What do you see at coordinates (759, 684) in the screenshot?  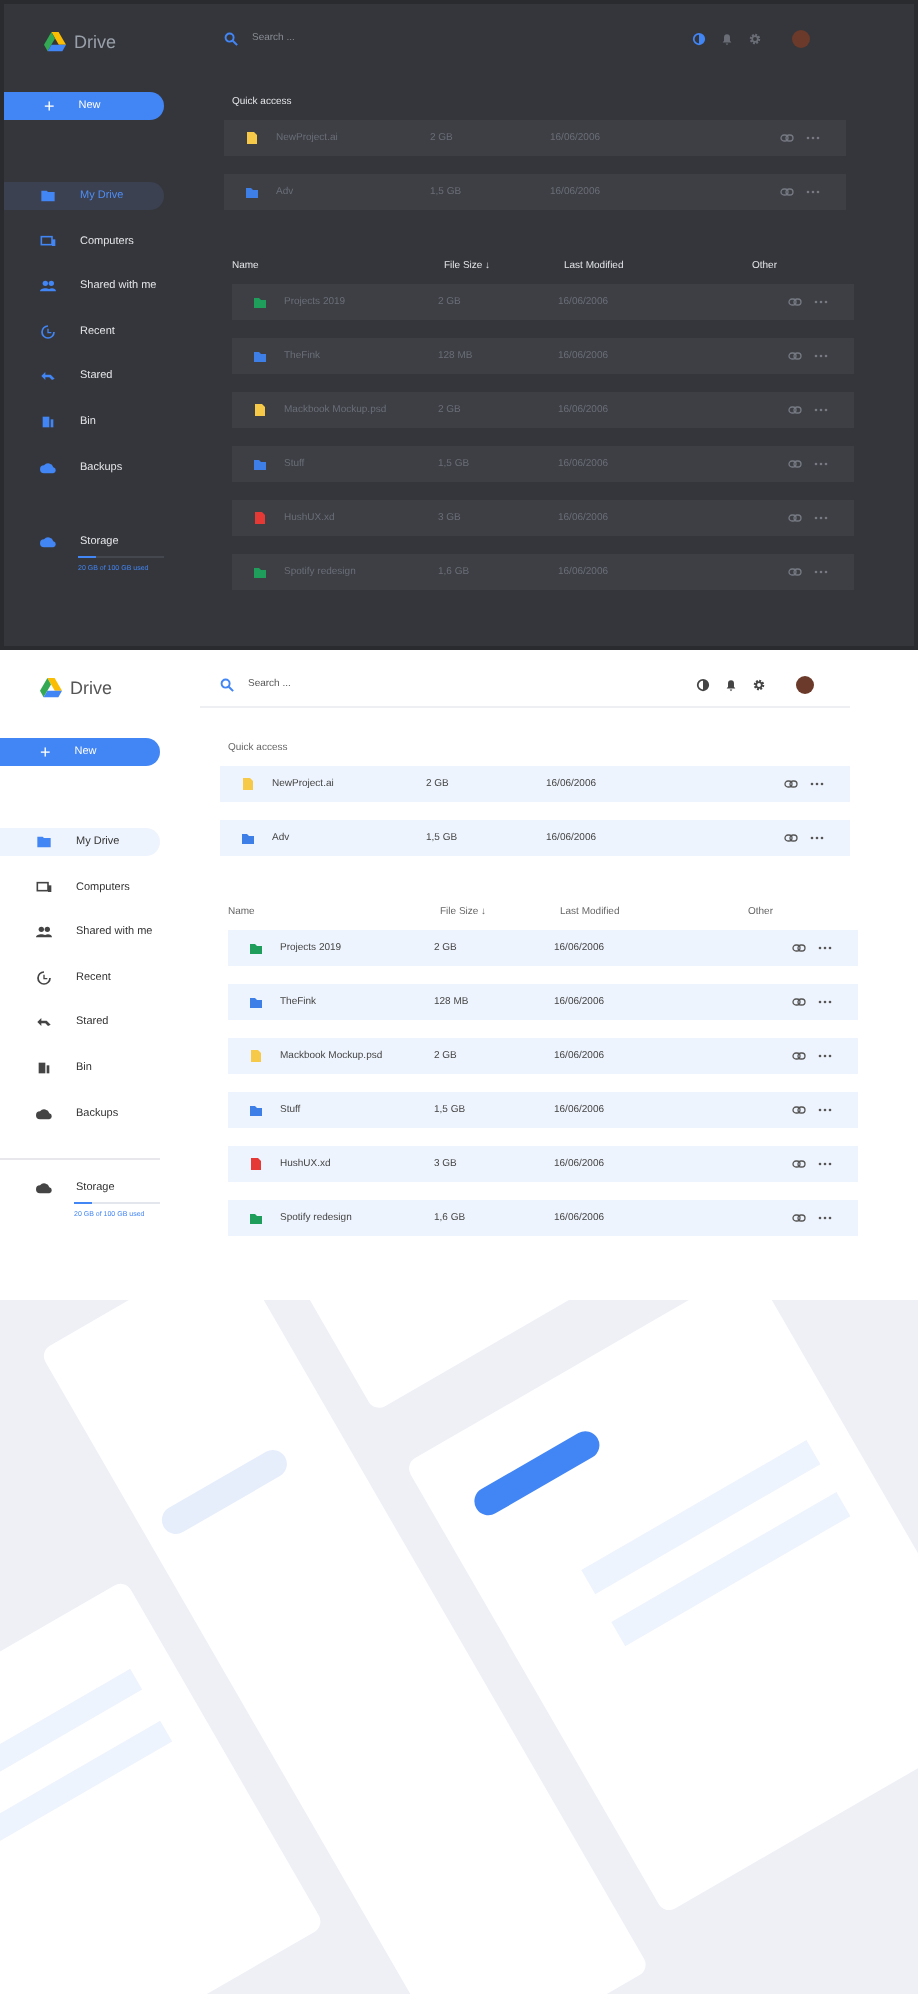 I see `settings-icon` at bounding box center [759, 684].